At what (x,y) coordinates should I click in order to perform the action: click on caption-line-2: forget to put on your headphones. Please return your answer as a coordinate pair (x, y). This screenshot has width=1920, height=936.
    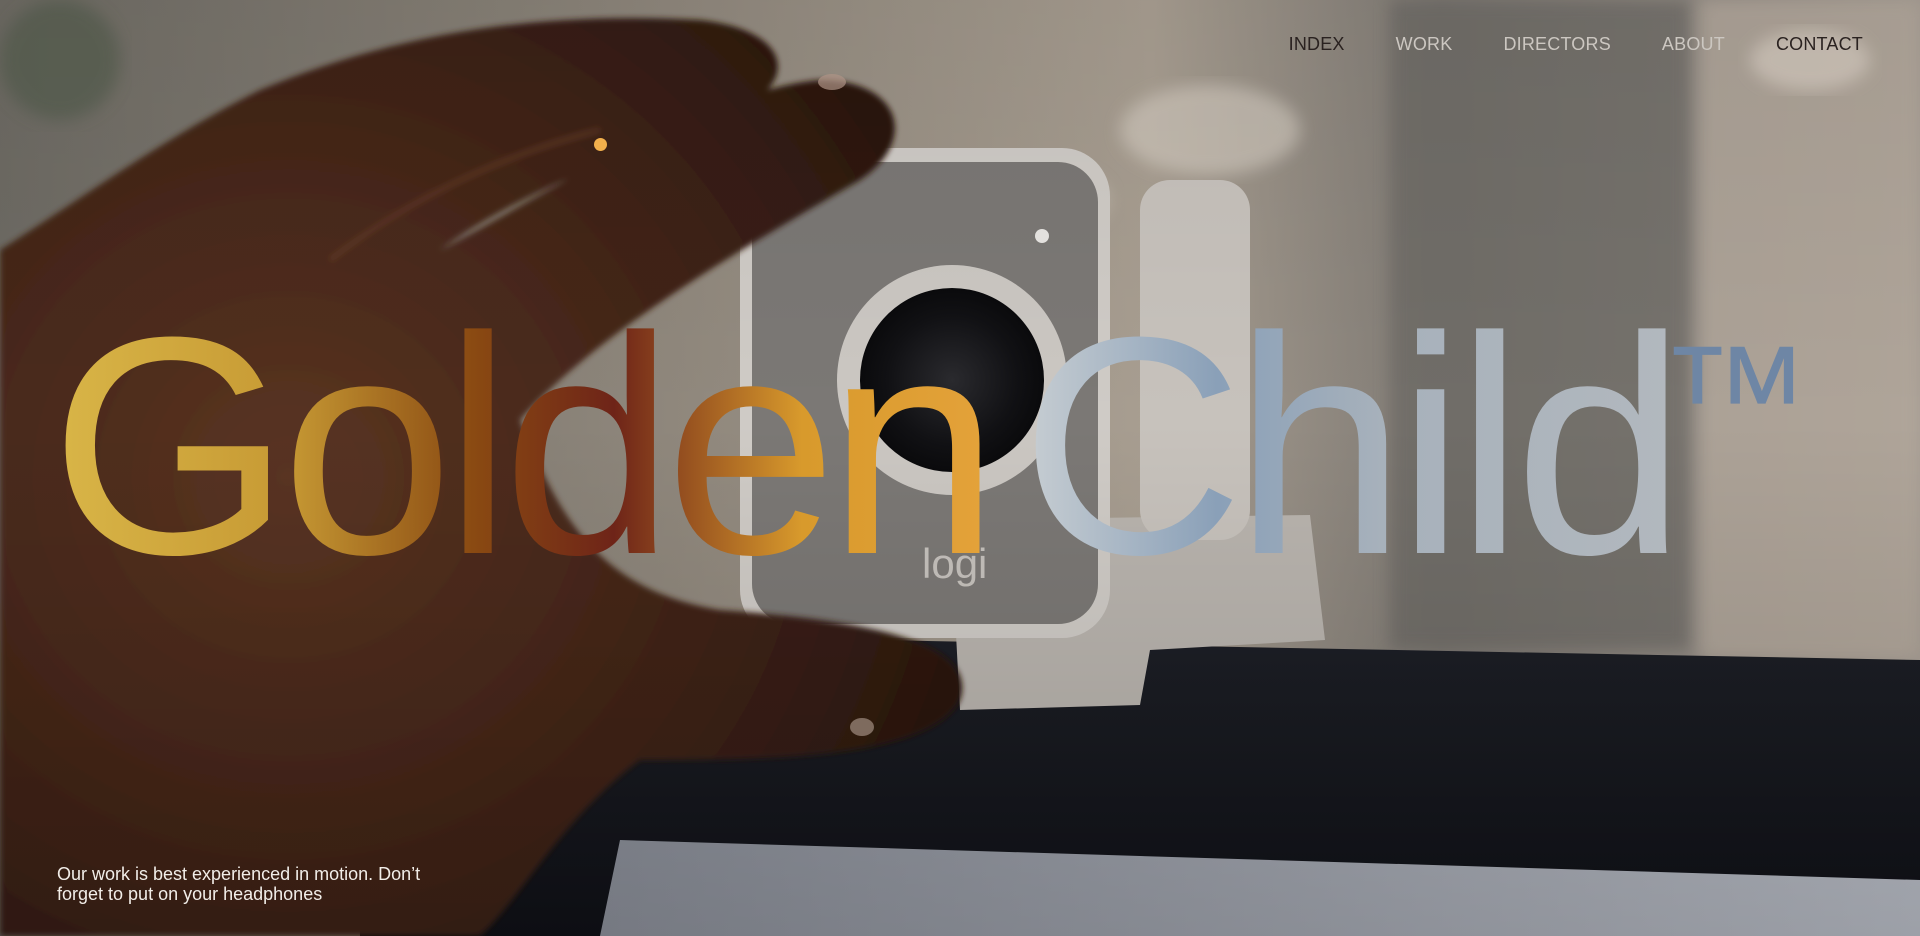
    Looking at the image, I should click on (190, 894).